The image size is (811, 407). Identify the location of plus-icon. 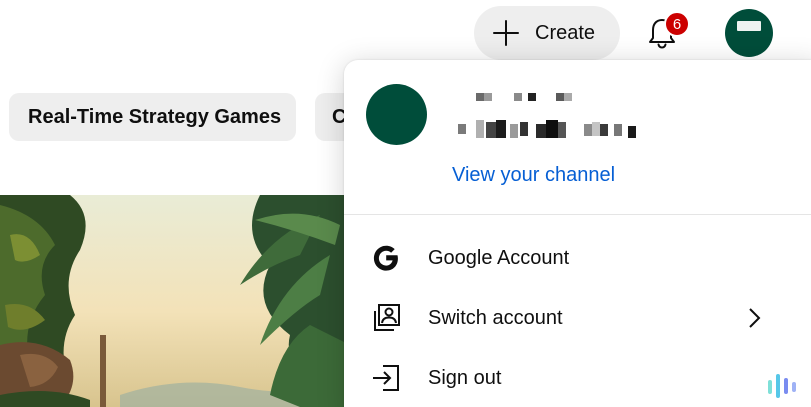
(506, 33).